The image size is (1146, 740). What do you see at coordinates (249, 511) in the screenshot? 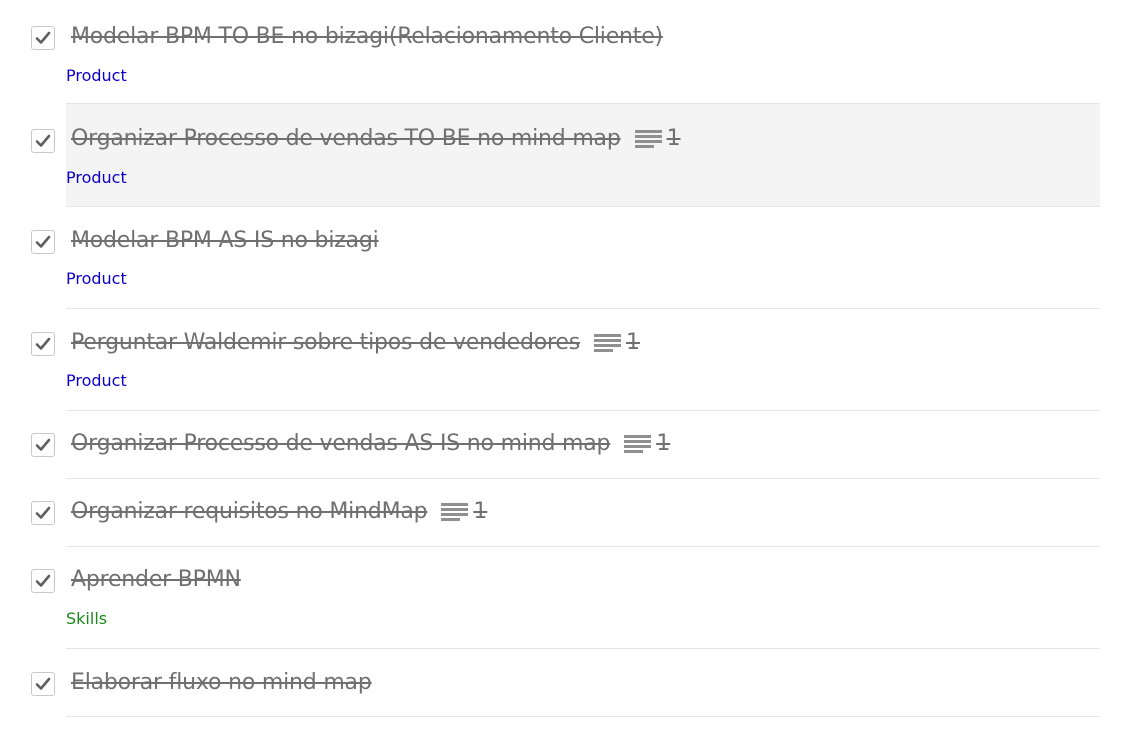
I see `task-title-text: Organizar requisitos no MindMap` at bounding box center [249, 511].